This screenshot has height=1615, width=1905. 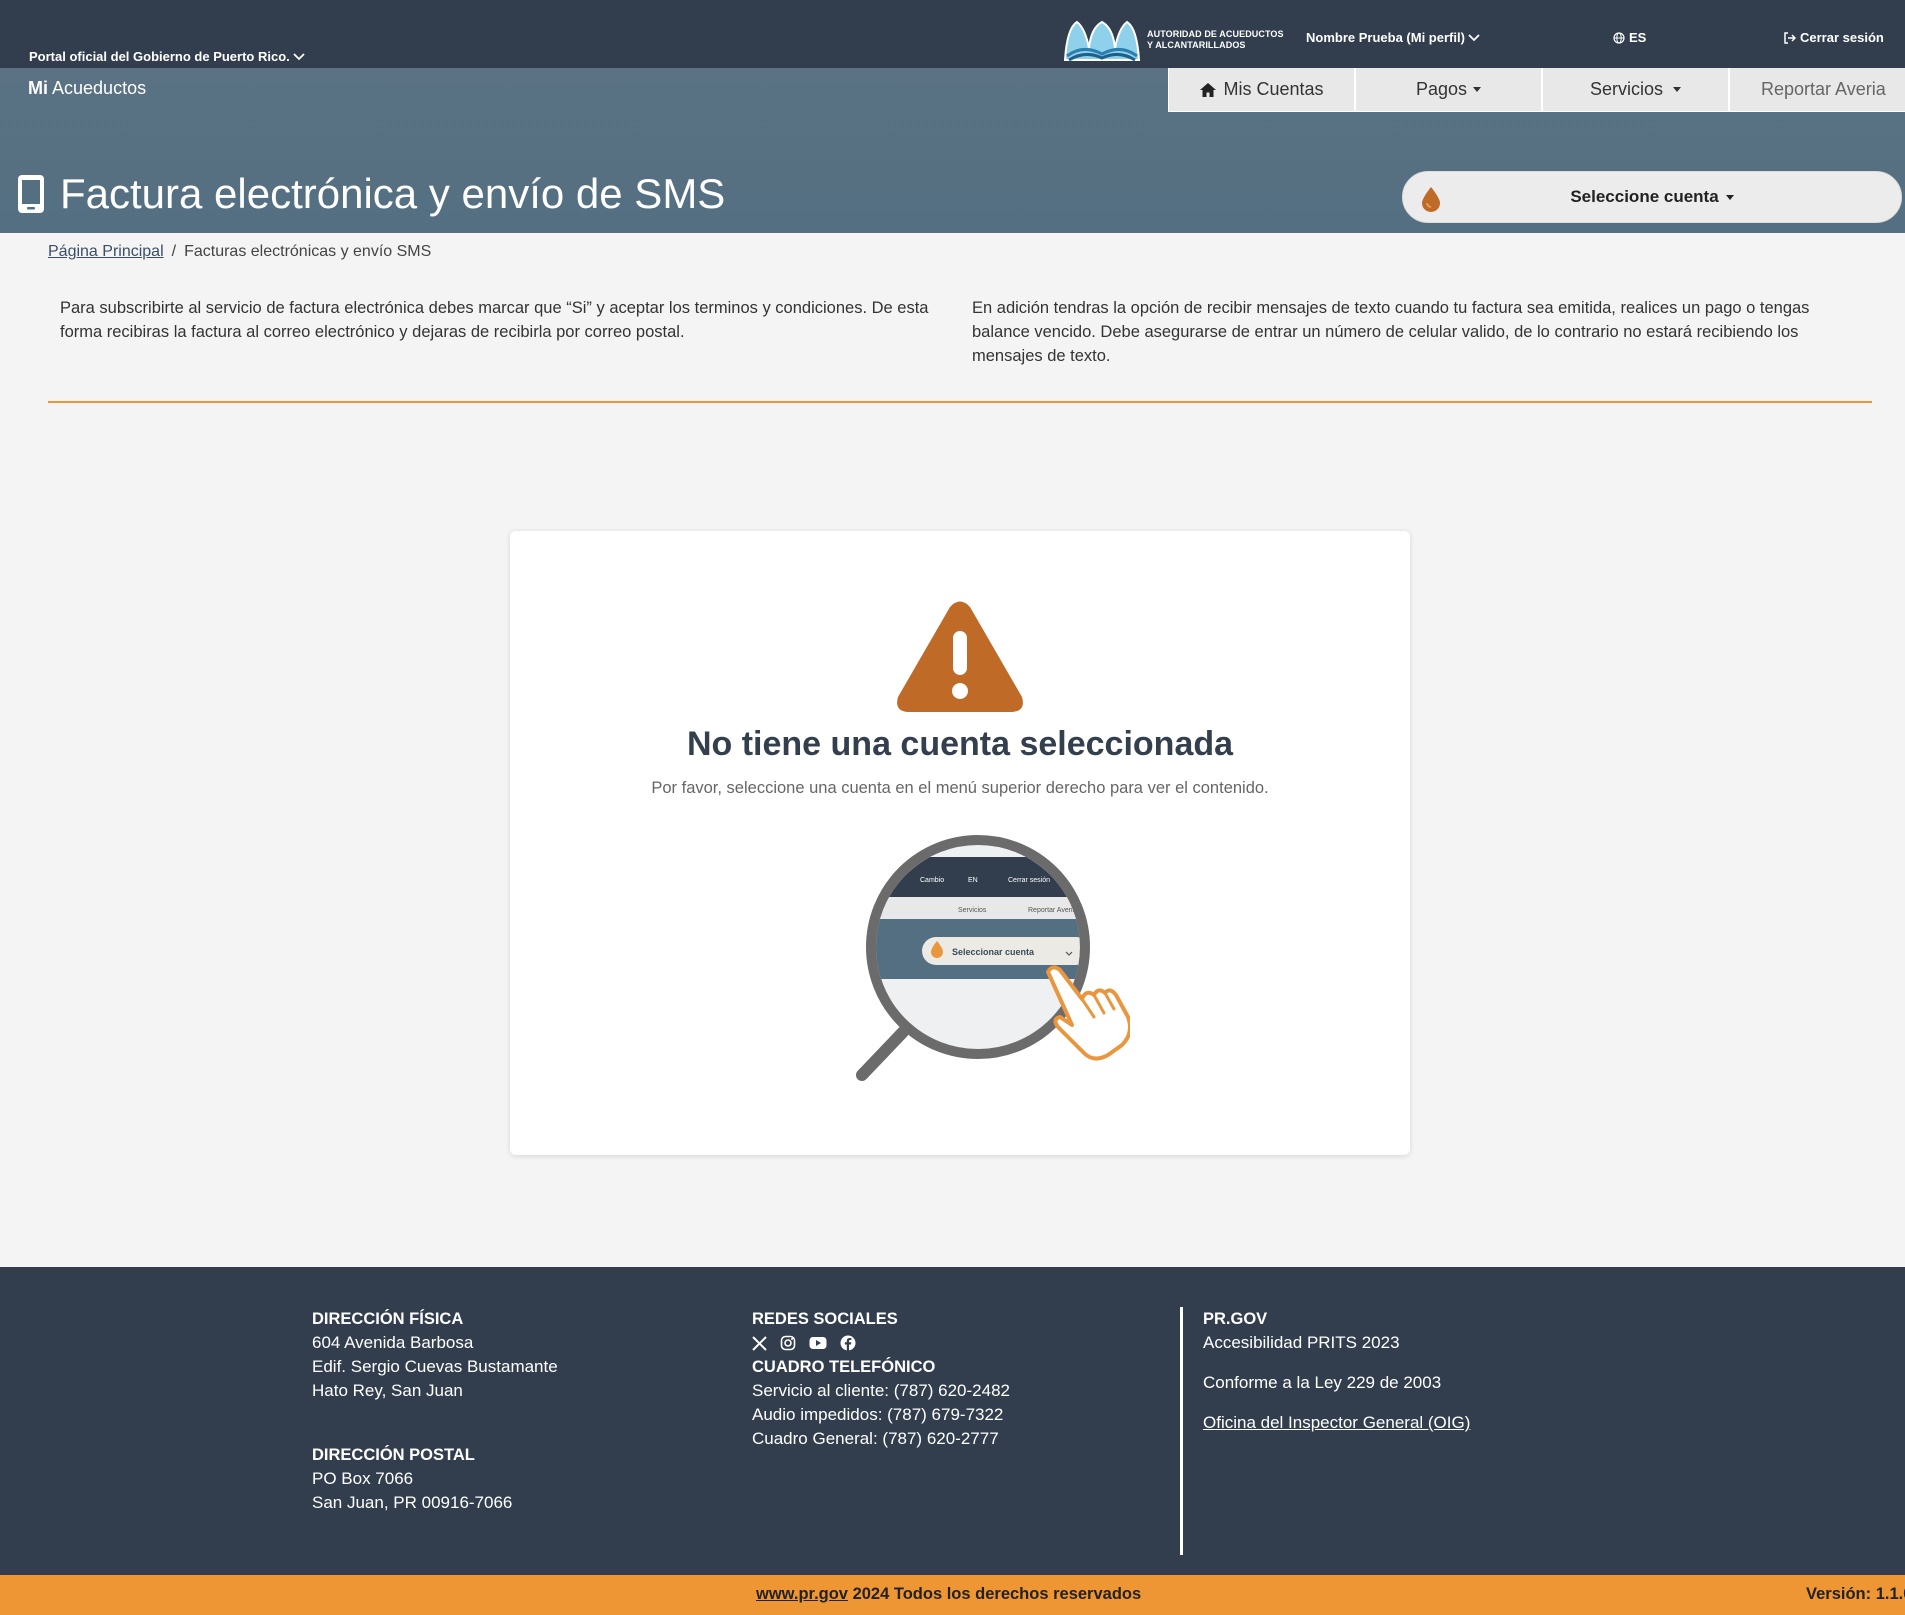 What do you see at coordinates (412, 1502) in the screenshot?
I see `postal-address-line: San Juan, PR 00916-7066` at bounding box center [412, 1502].